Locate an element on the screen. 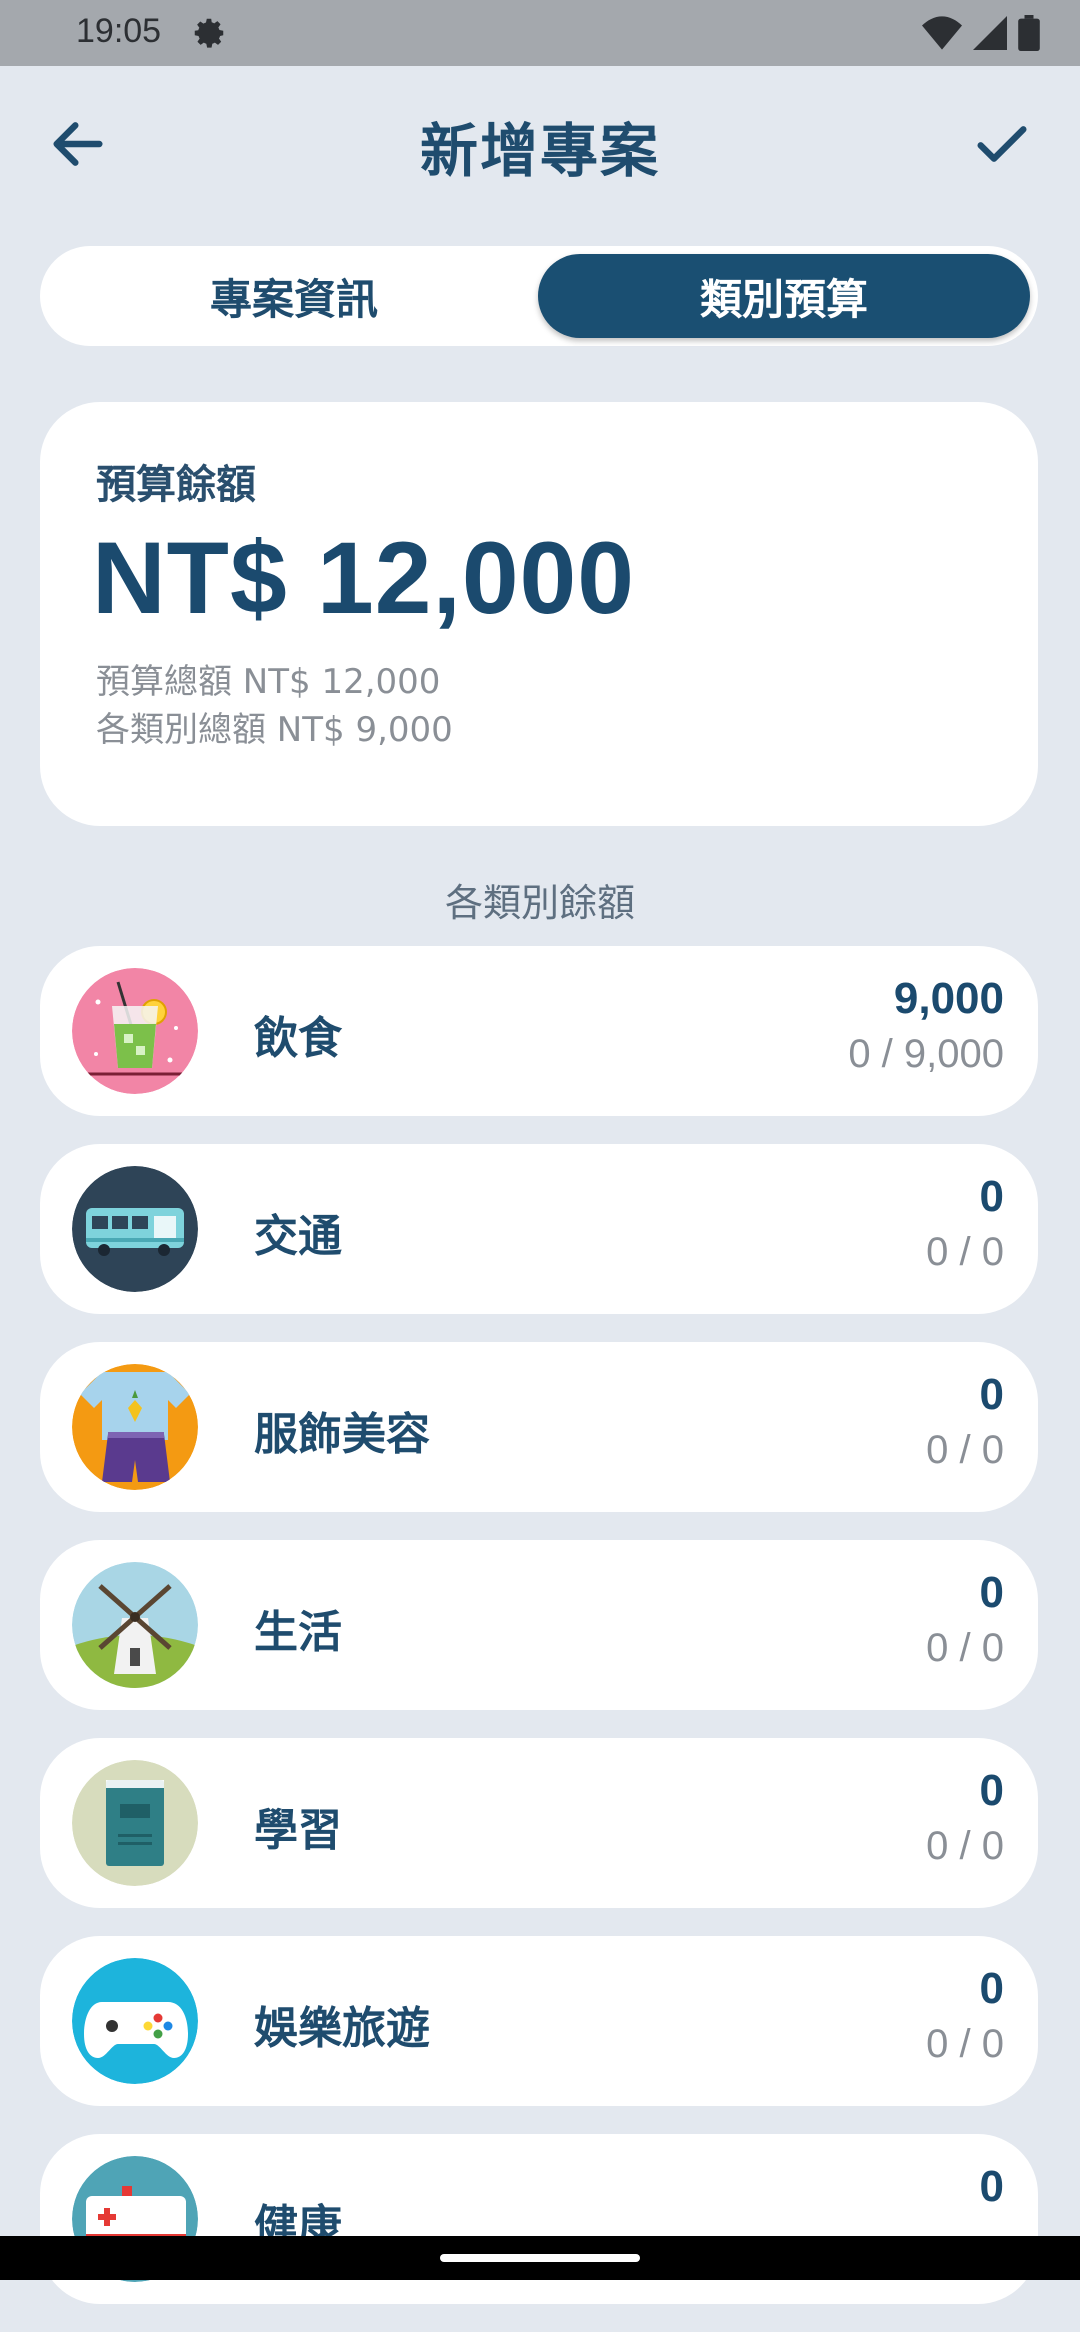 This screenshot has width=1080, height=2332. drink-icon is located at coordinates (135, 1031).